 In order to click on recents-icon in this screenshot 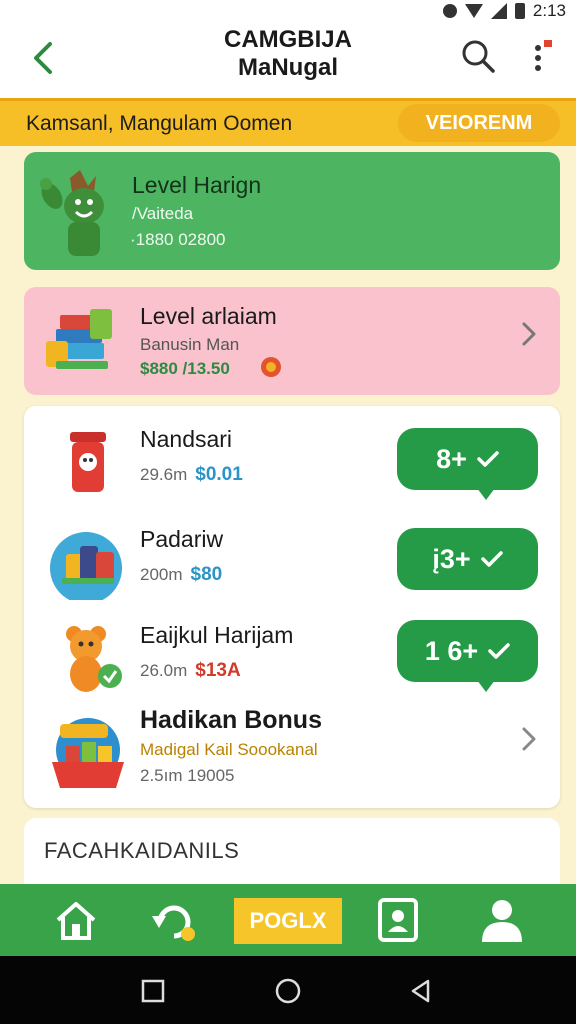, I will do `click(153, 991)`.